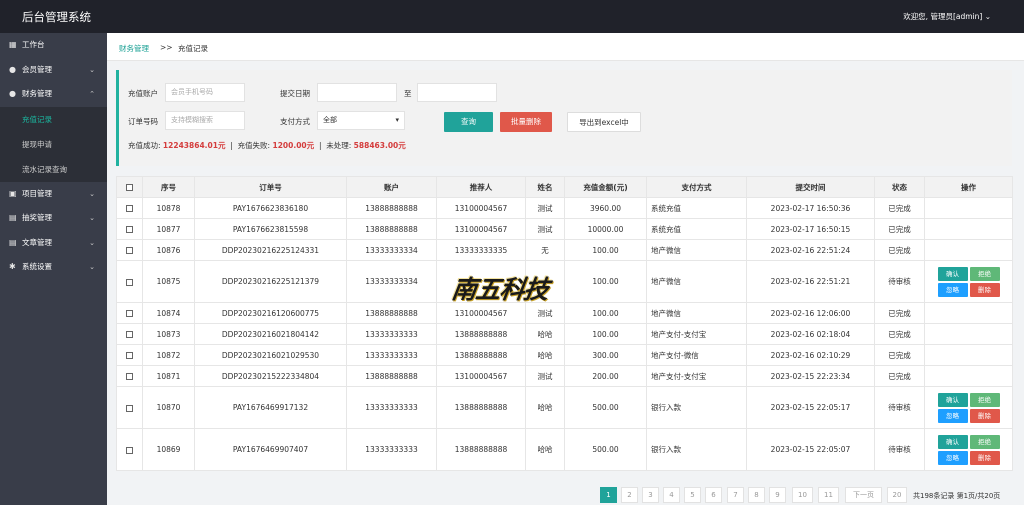  I want to click on date-from-input, so click(357, 92).